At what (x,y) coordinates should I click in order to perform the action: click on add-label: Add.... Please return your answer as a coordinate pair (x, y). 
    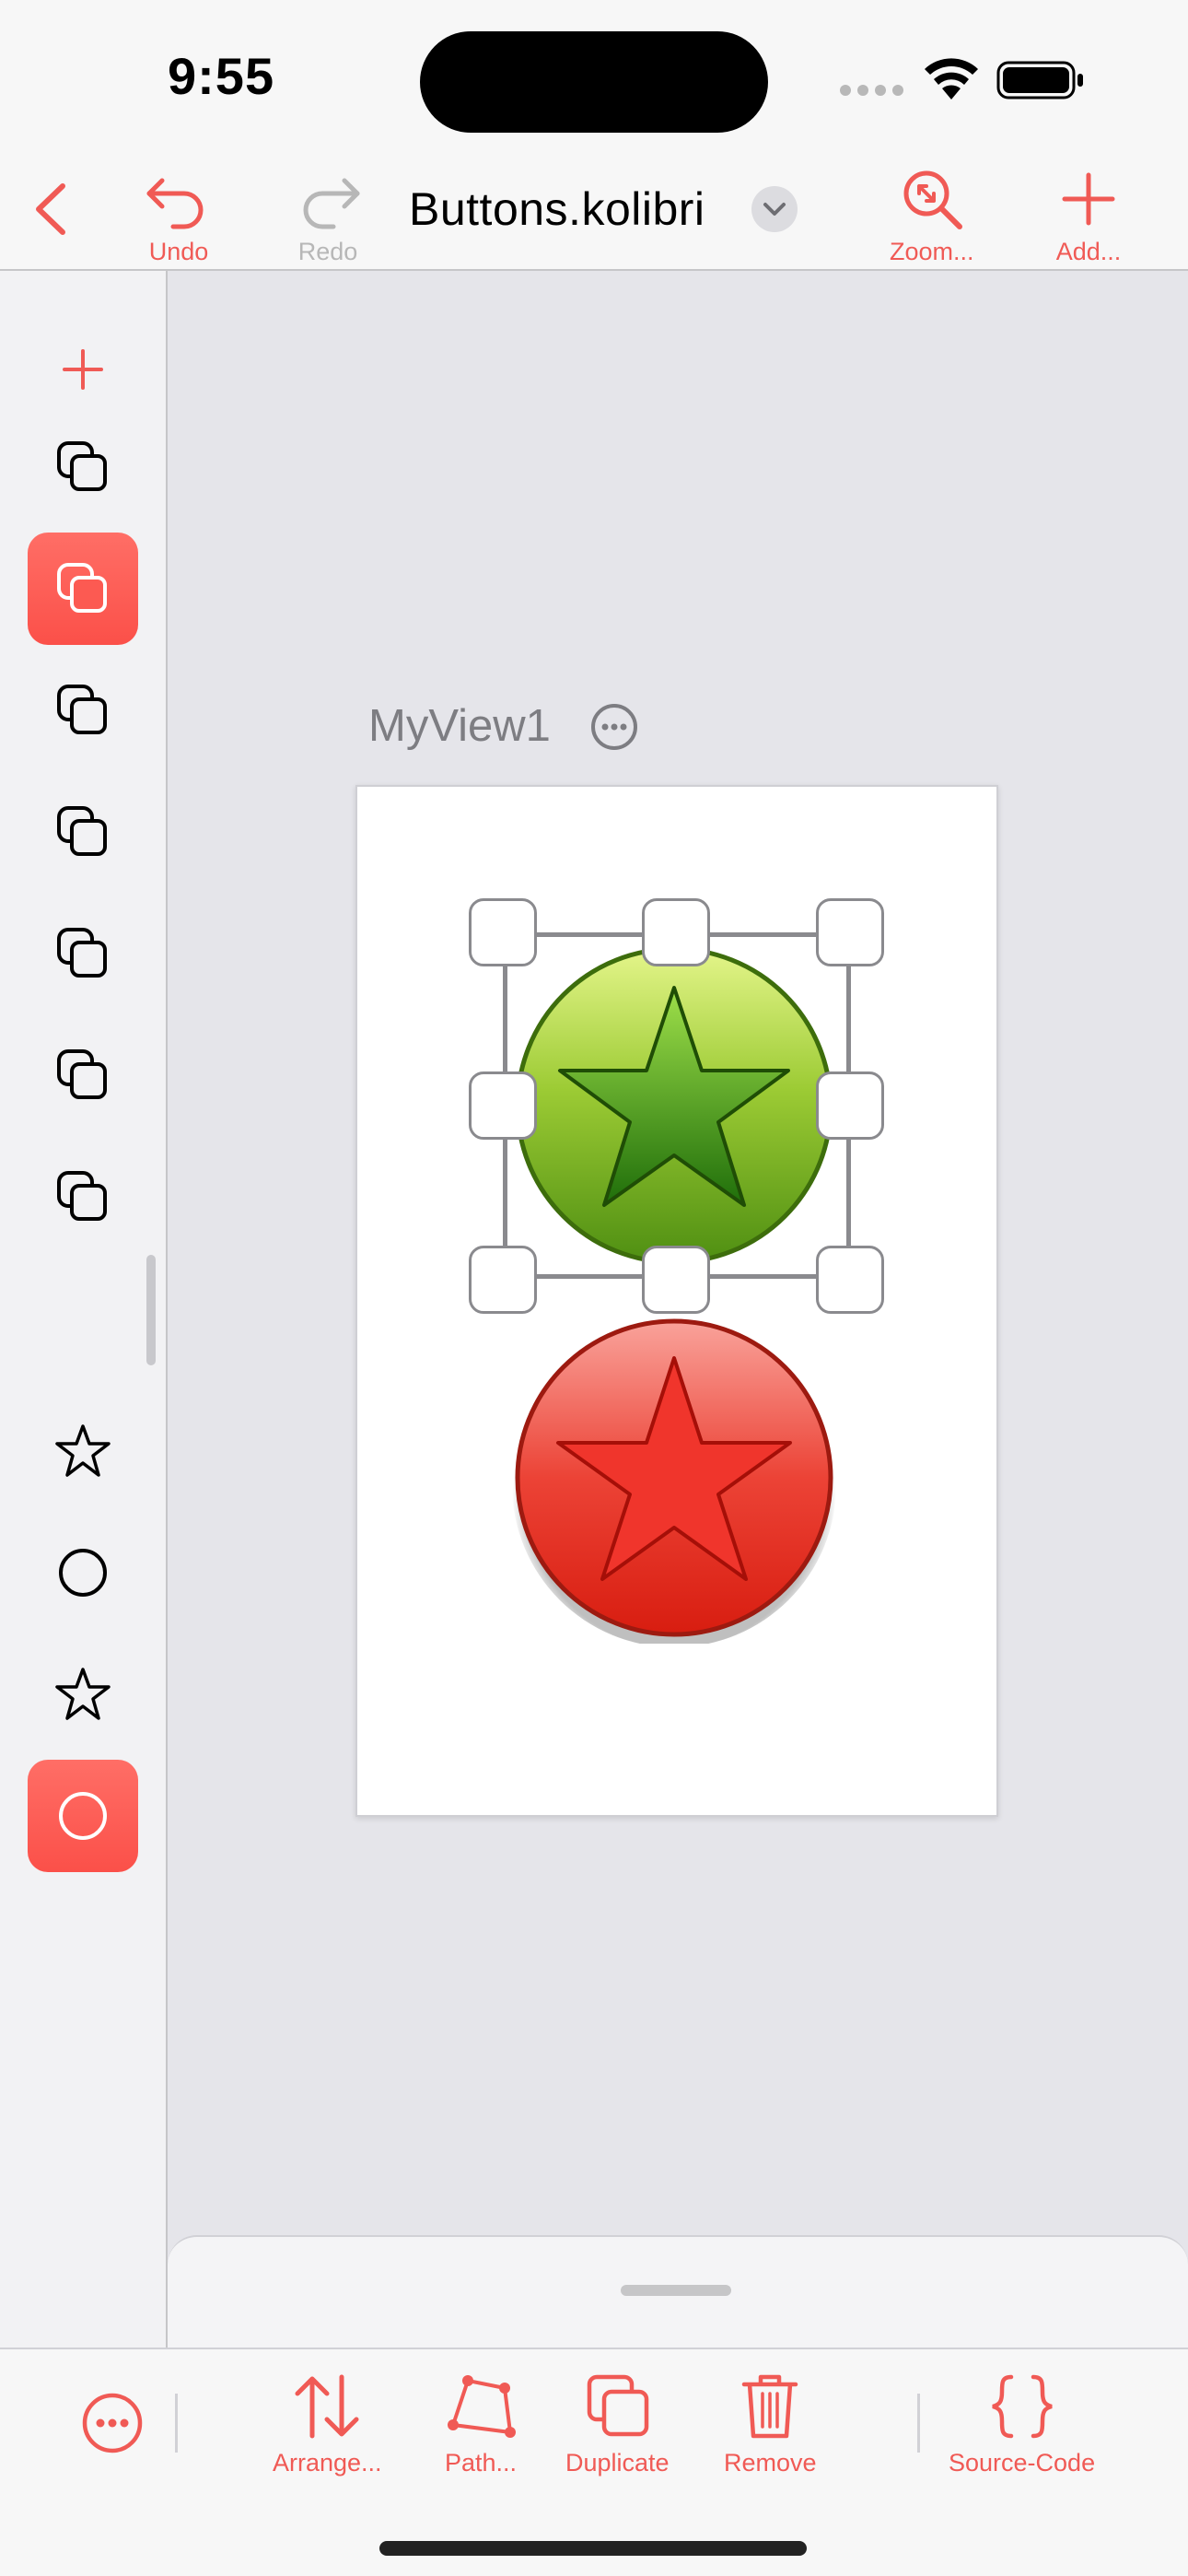
    Looking at the image, I should click on (1088, 251).